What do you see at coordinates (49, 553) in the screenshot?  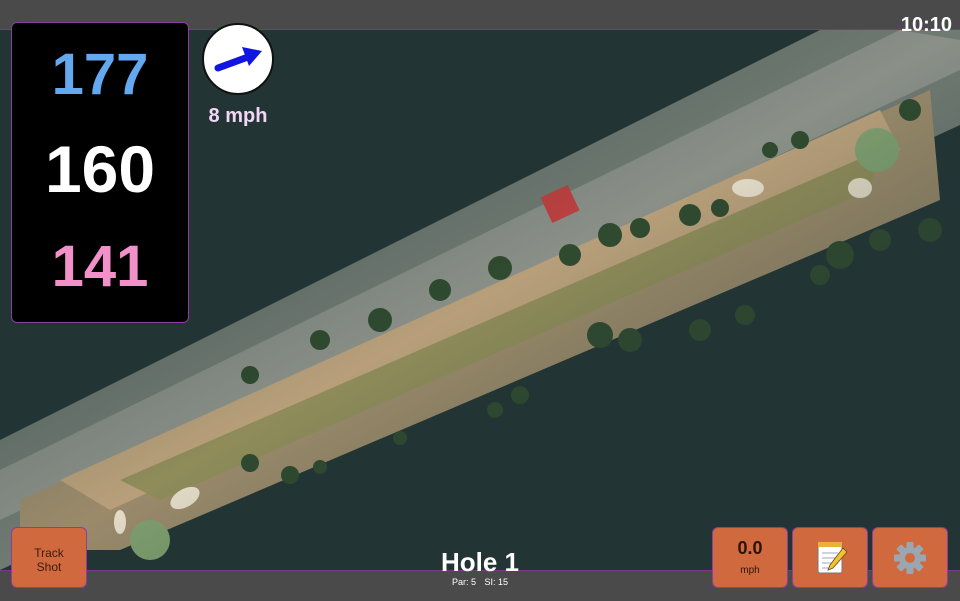 I see `track-shot-label-line1: Track` at bounding box center [49, 553].